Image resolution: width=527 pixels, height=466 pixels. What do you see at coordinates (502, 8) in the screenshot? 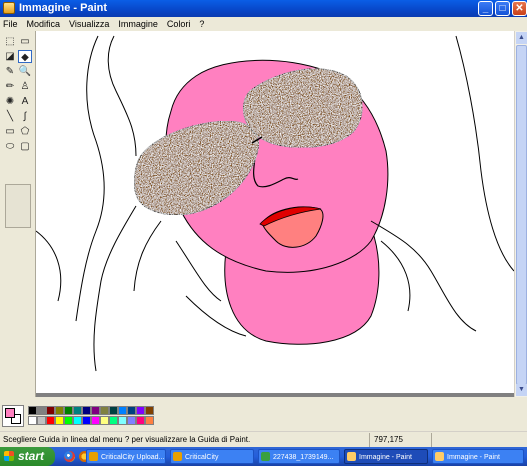
I see `maximize-button: □` at bounding box center [502, 8].